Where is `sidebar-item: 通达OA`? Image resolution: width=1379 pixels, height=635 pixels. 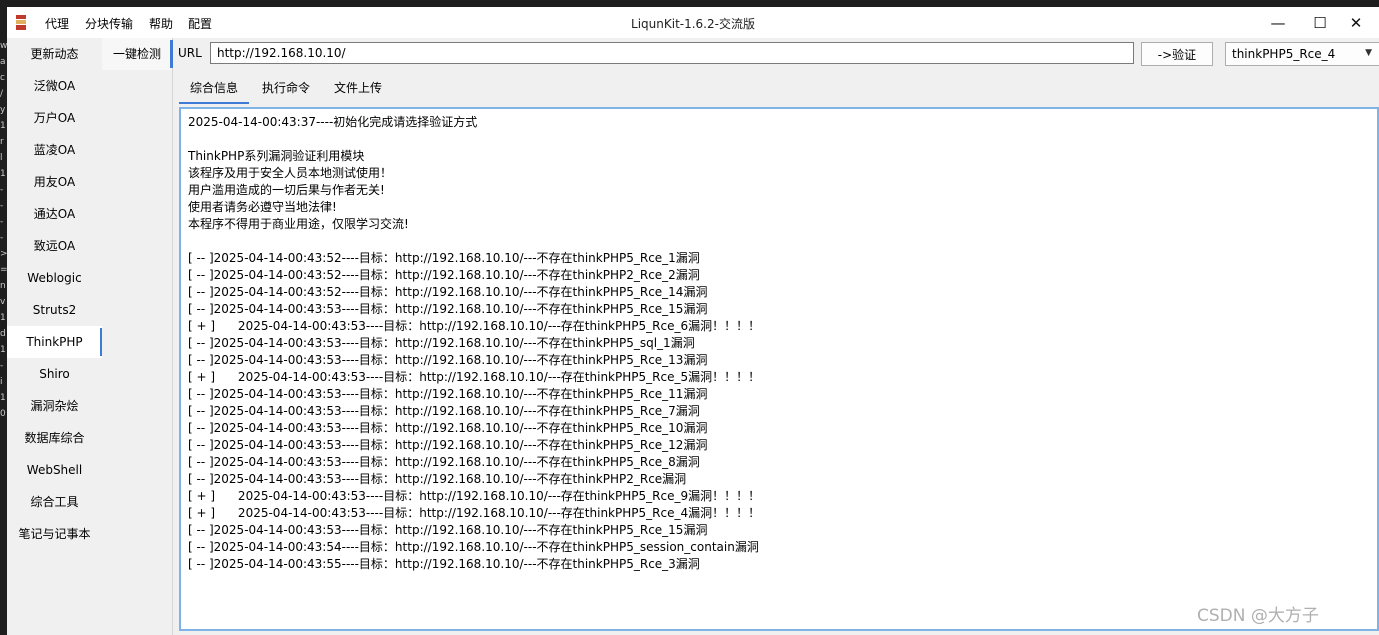 sidebar-item: 通达OA is located at coordinates (54, 214).